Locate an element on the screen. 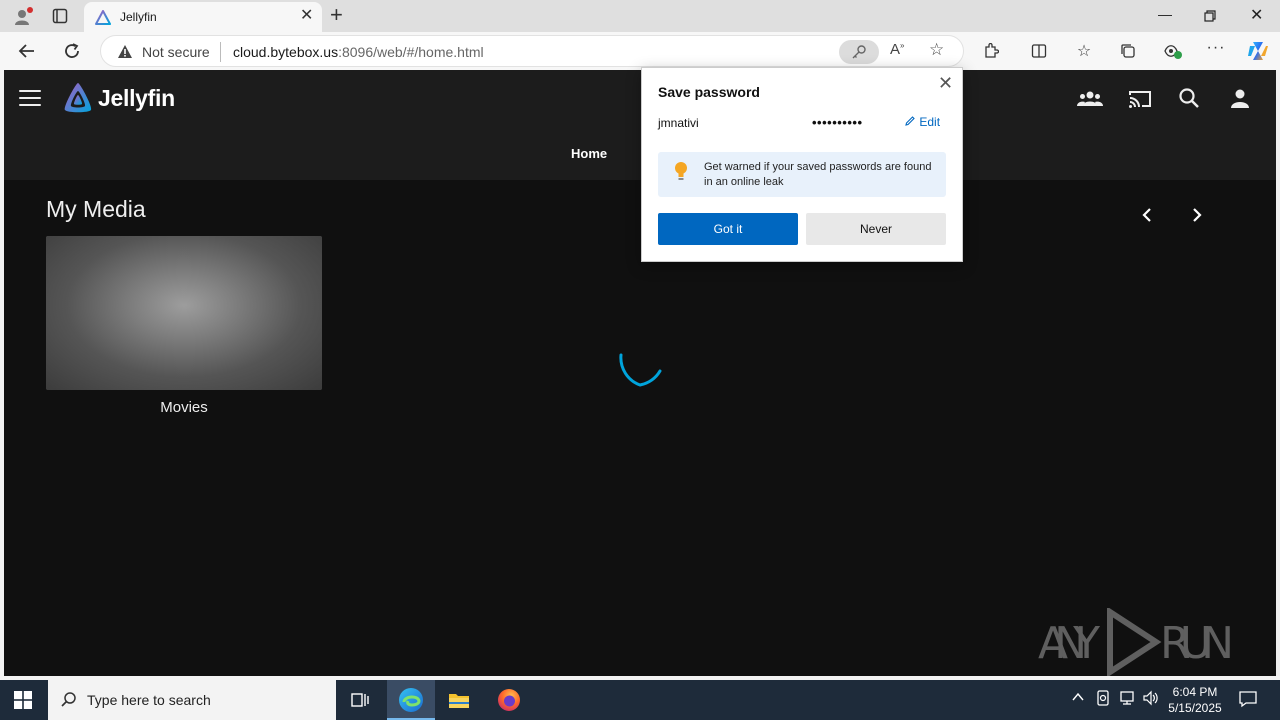 The image size is (1280, 720). task-view-icon is located at coordinates (360, 700).